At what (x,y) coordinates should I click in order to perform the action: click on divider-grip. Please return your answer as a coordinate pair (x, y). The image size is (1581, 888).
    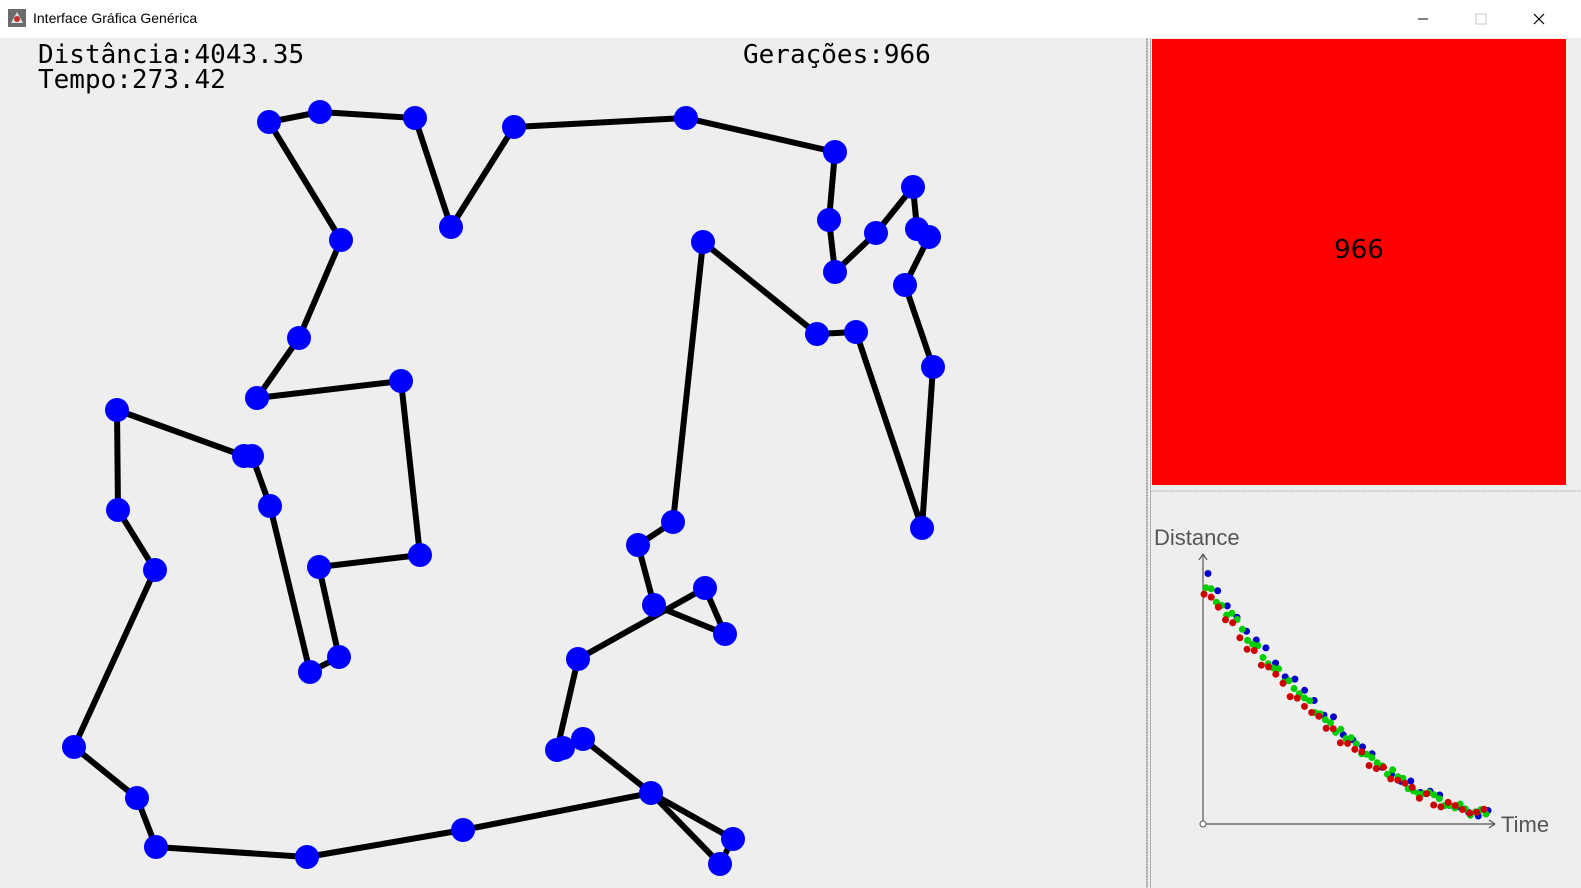
    Looking at the image, I should click on (1147, 463).